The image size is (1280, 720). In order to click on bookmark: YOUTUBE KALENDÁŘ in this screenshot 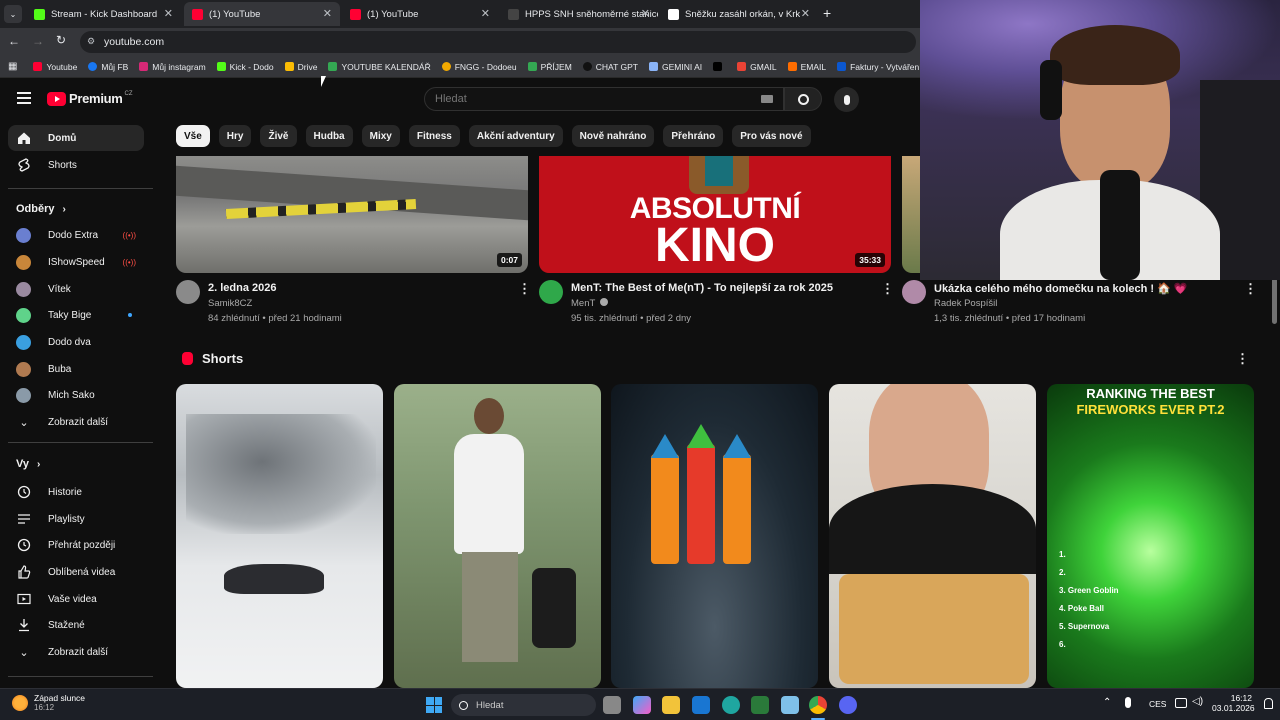, I will do `click(379, 67)`.